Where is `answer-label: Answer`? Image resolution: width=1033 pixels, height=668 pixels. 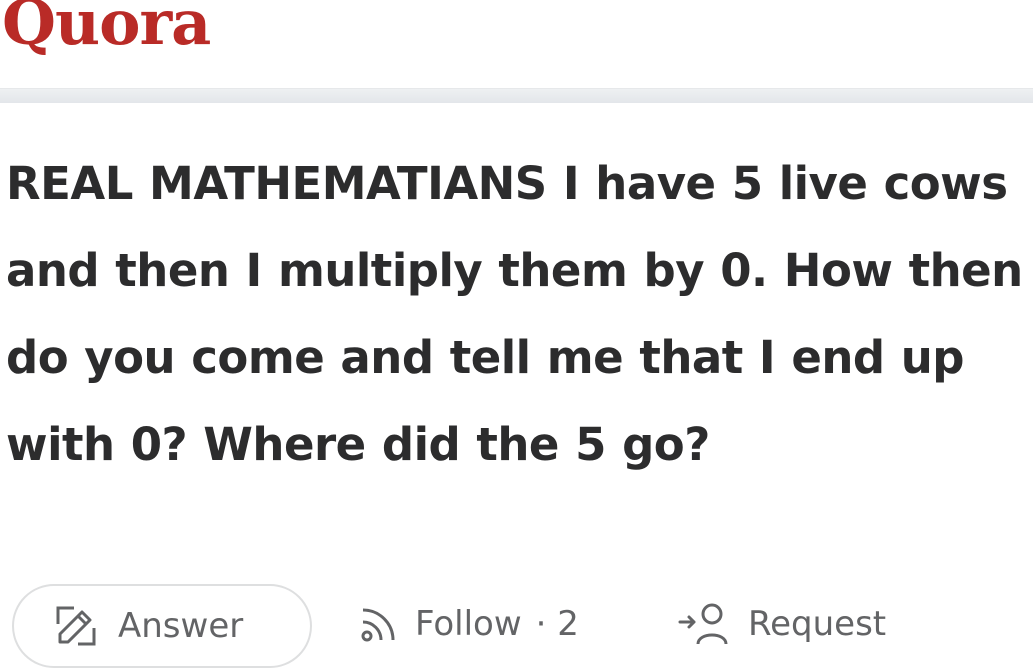
answer-label: Answer is located at coordinates (181, 626).